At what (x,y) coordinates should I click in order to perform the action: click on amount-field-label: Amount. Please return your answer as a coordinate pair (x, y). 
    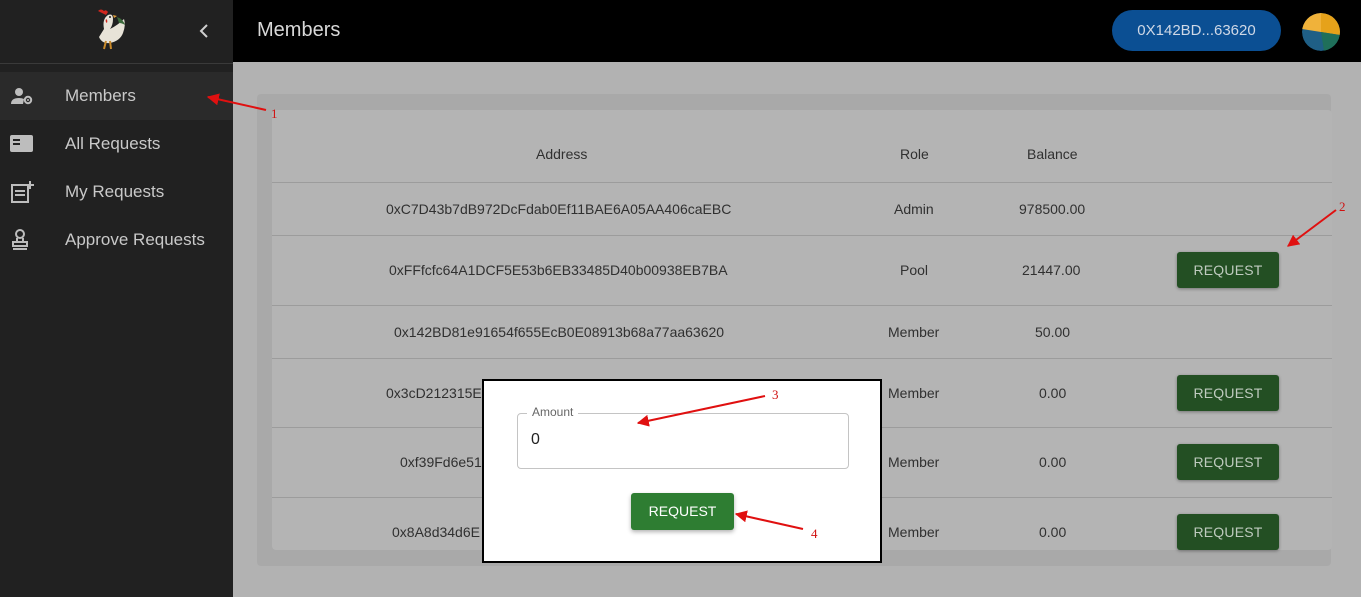
    Looking at the image, I should click on (553, 412).